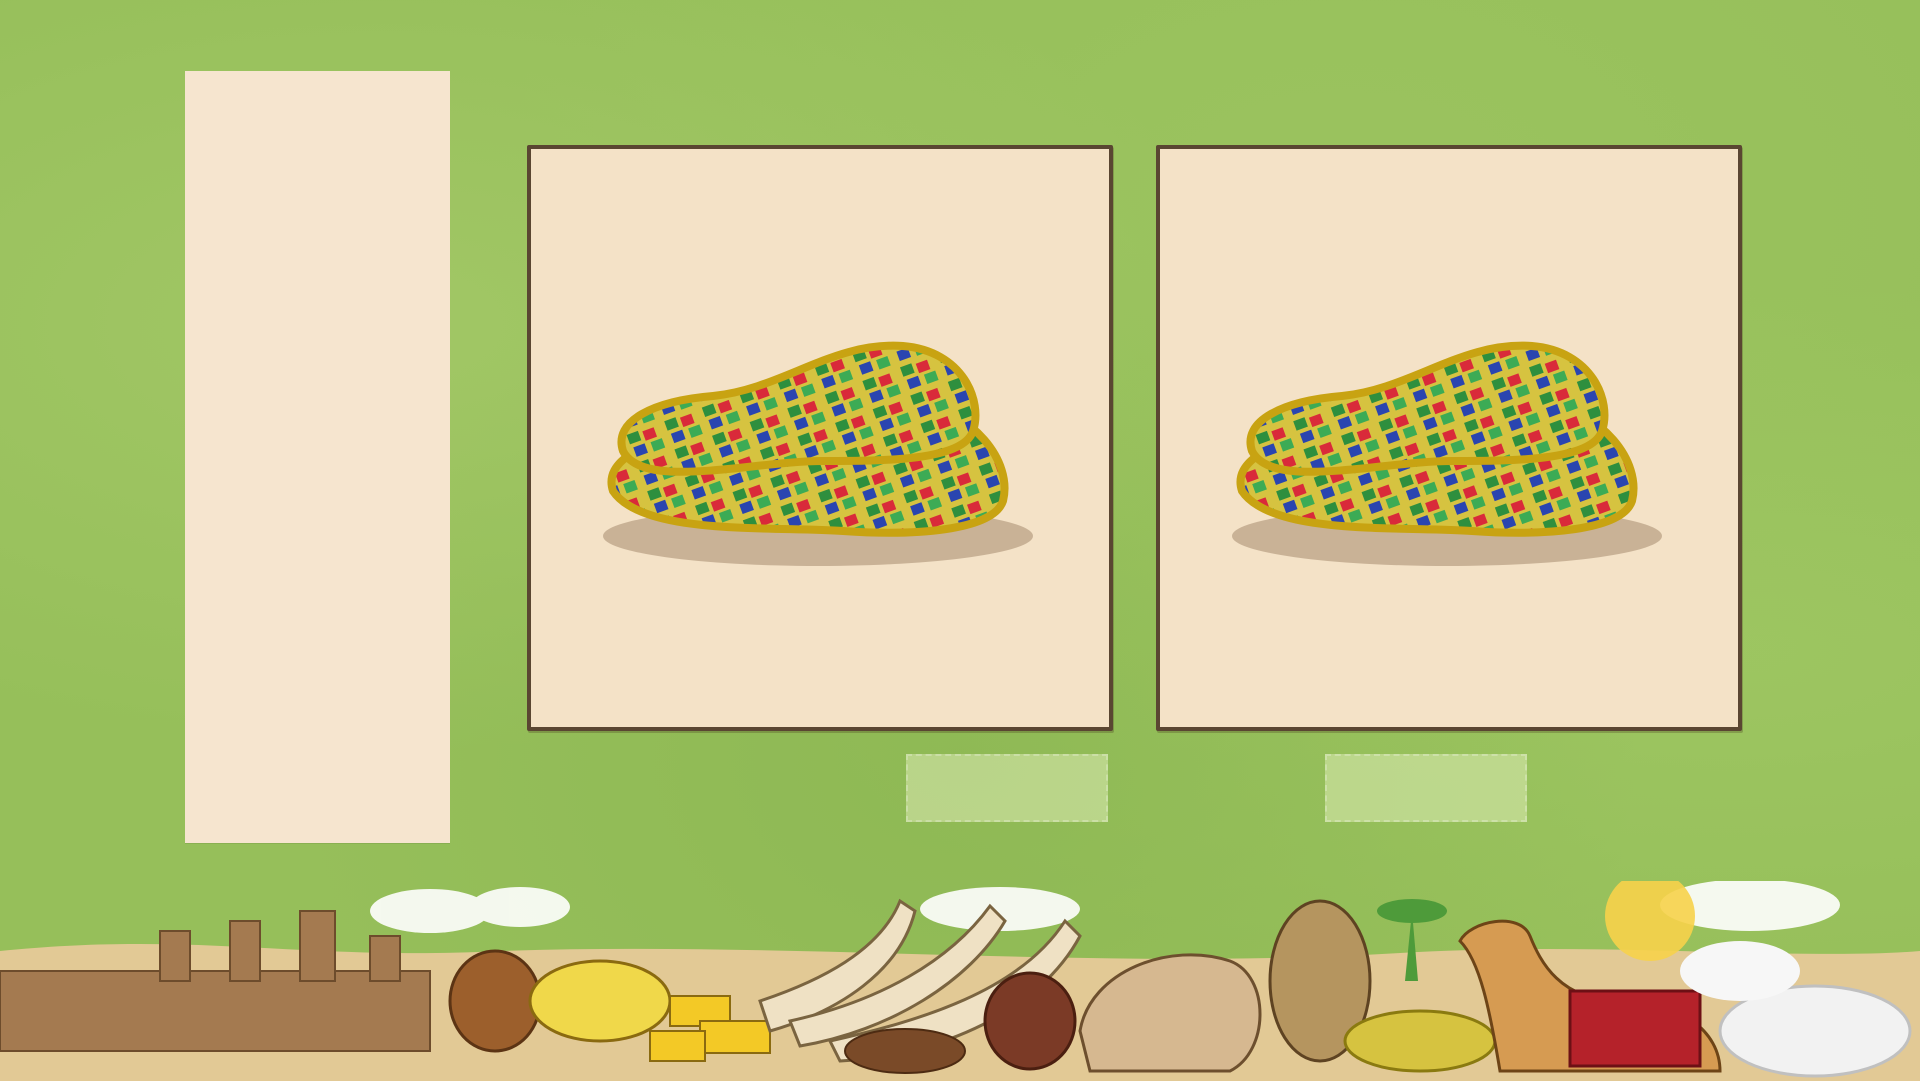 The width and height of the screenshot is (1920, 1081). I want to click on dates-bowl-icon, so click(905, 1051).